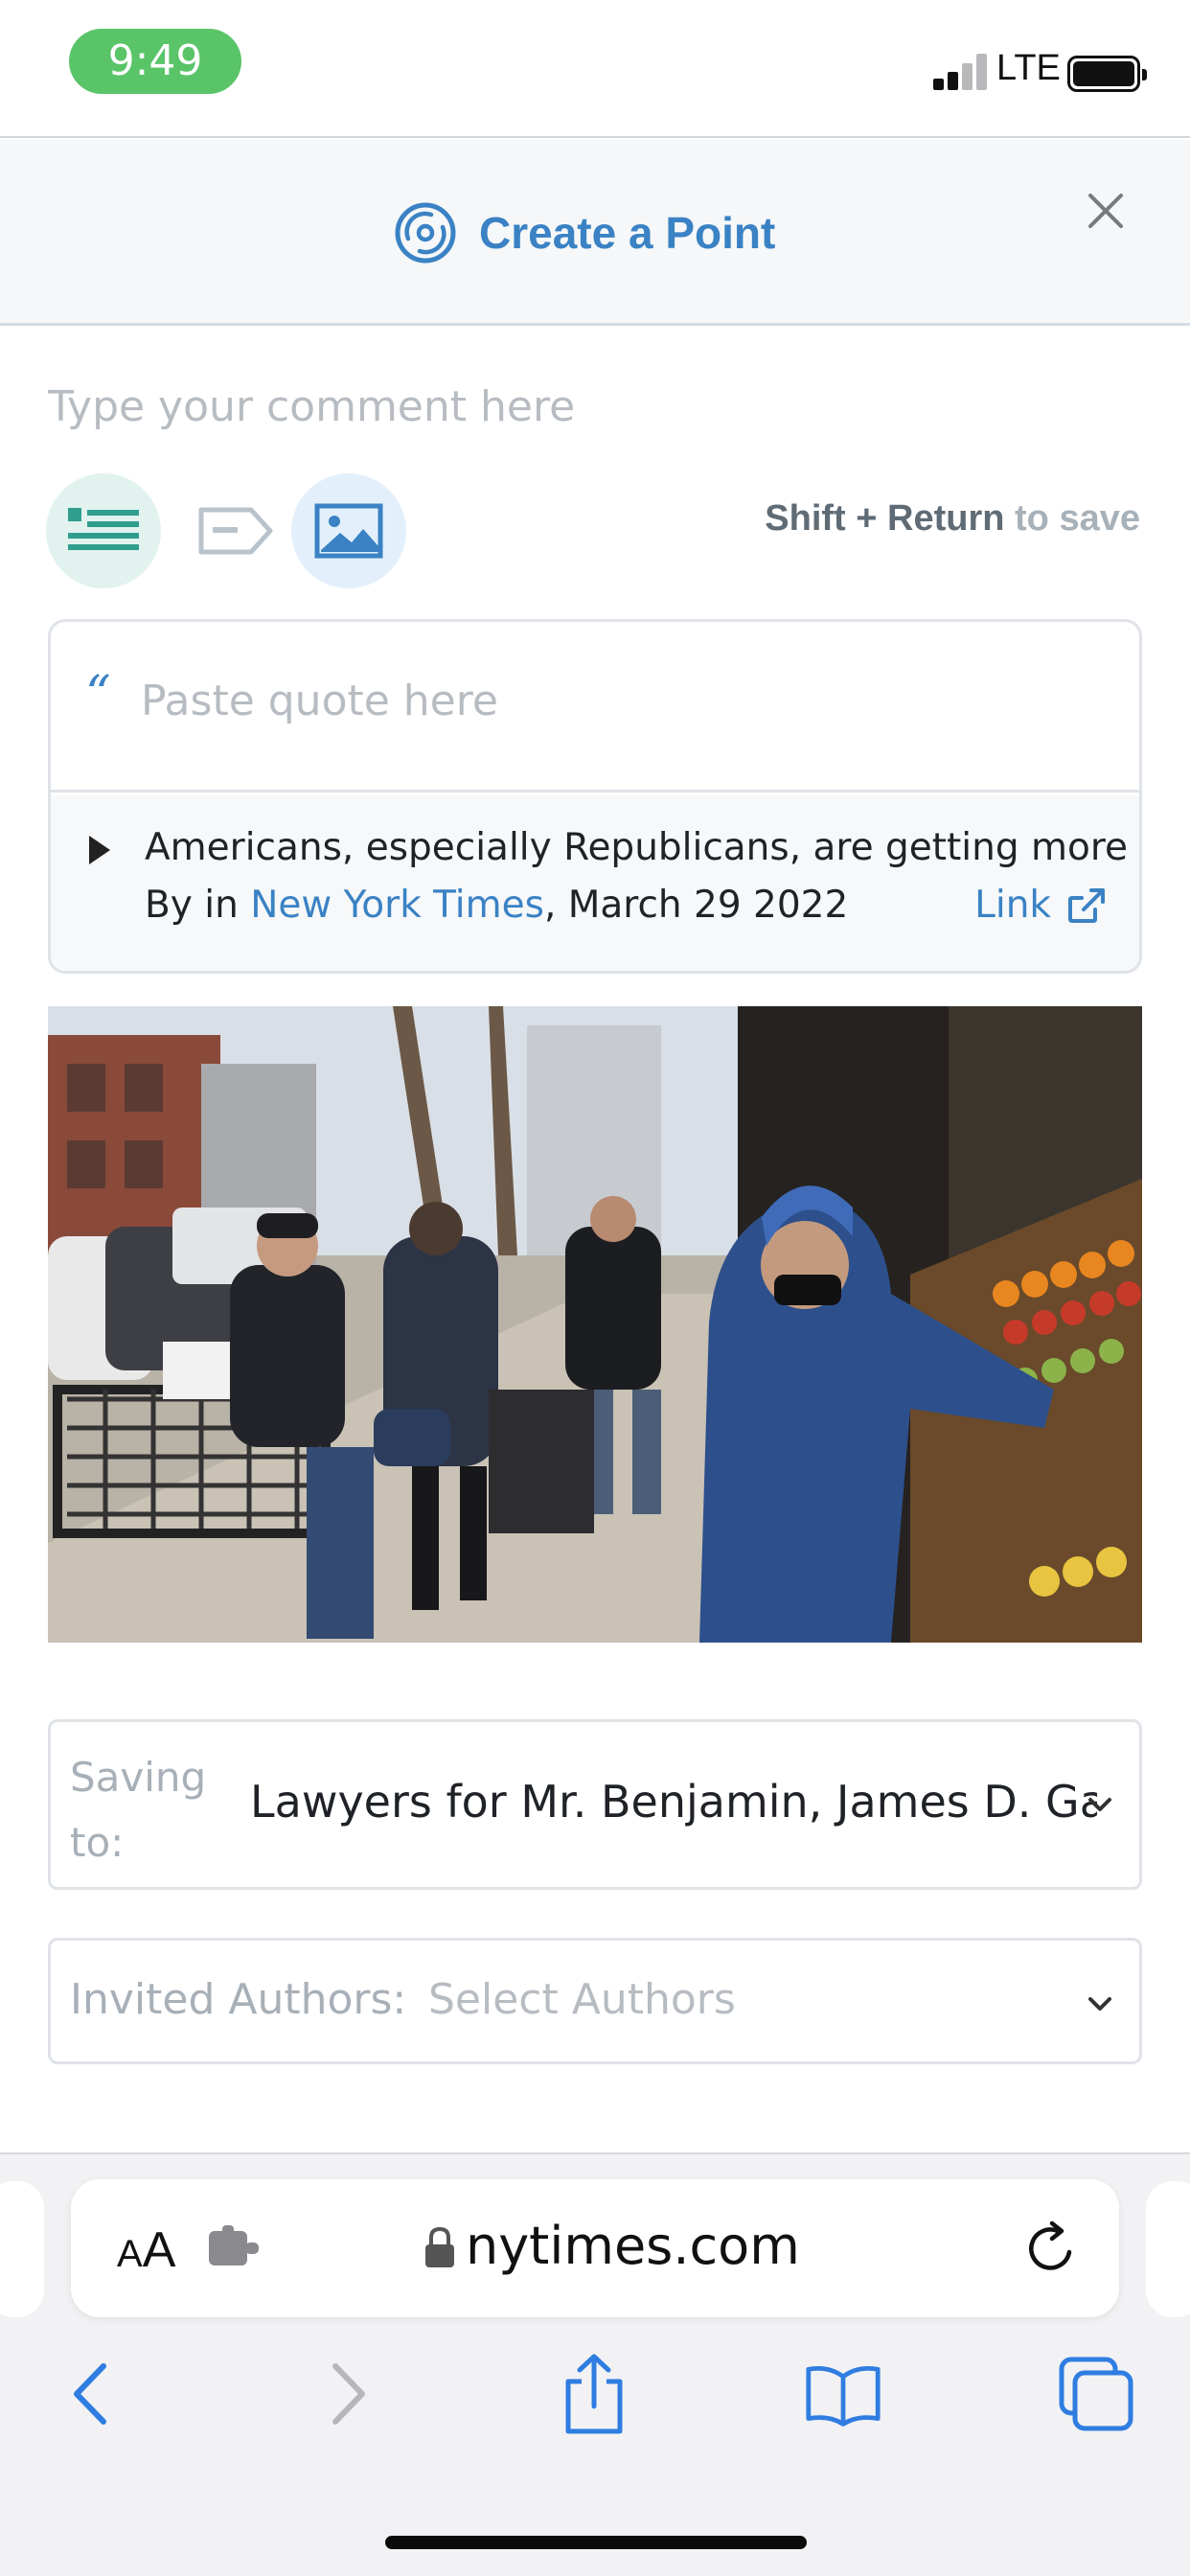 The height and width of the screenshot is (2576, 1190). I want to click on address-bar: AA nytimes.com, so click(595, 2248).